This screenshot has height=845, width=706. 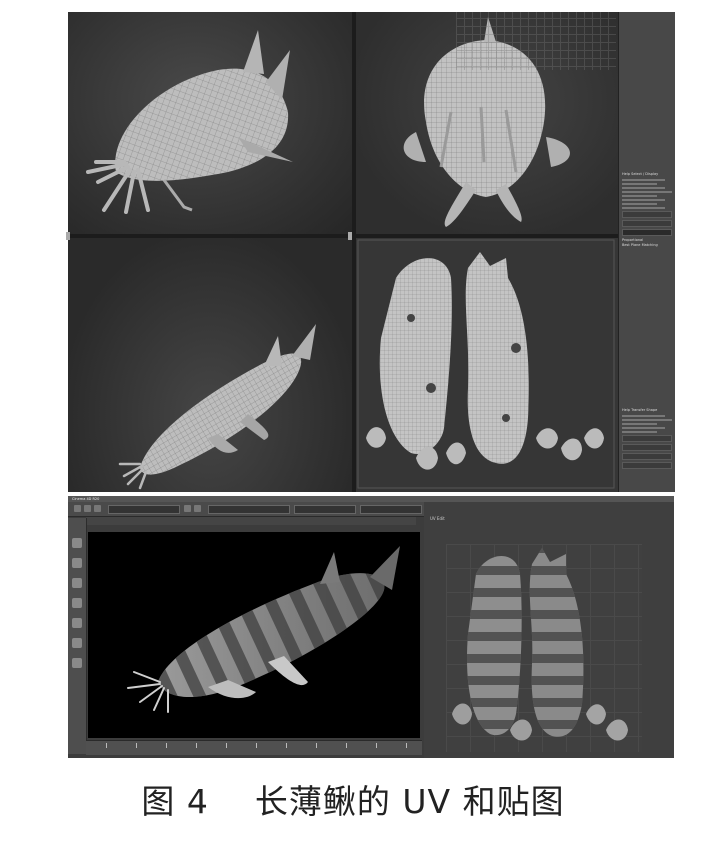 What do you see at coordinates (189, 122) in the screenshot?
I see `fish-mesh-rear-view` at bounding box center [189, 122].